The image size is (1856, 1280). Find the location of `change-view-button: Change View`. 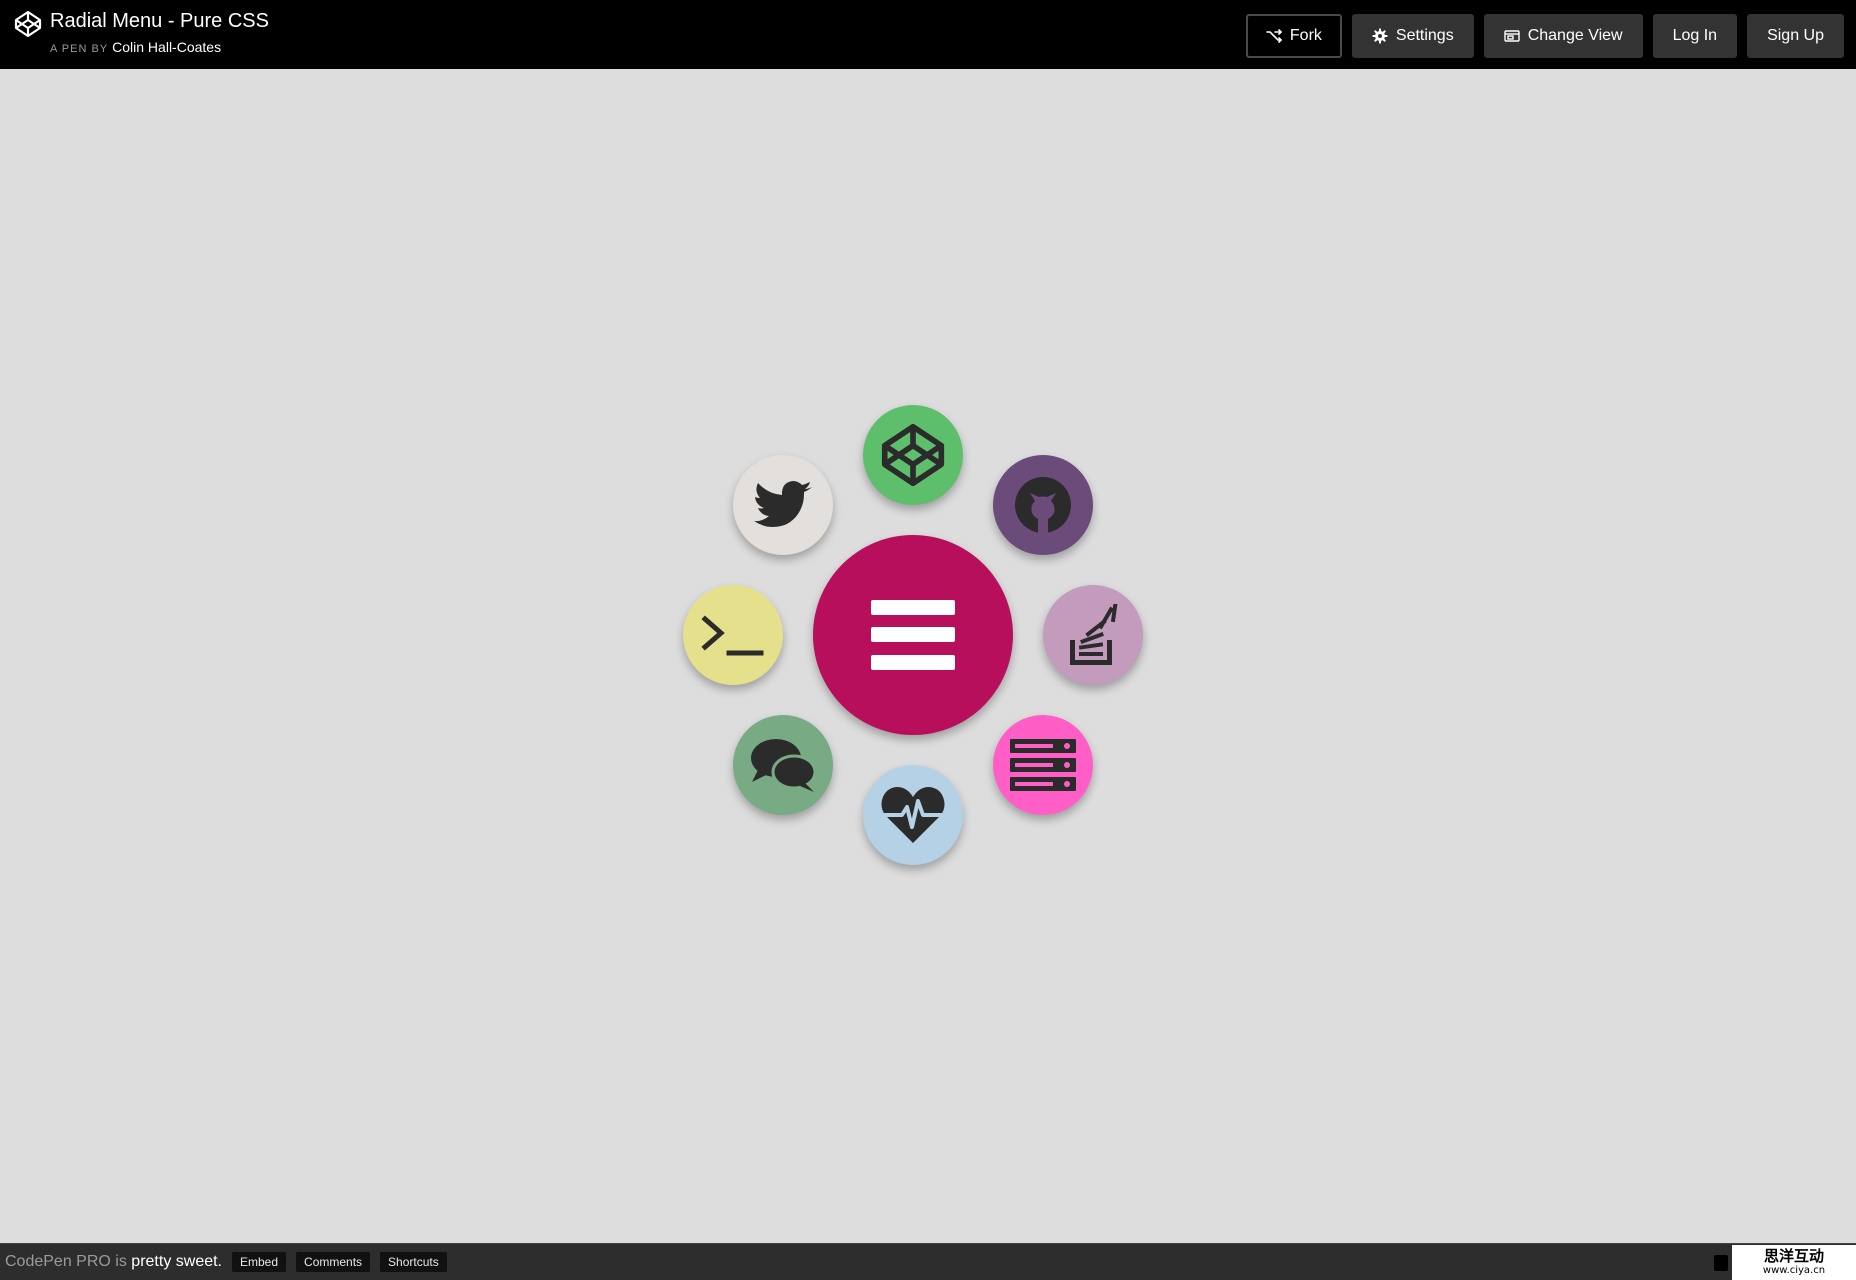

change-view-button: Change View is located at coordinates (1563, 36).